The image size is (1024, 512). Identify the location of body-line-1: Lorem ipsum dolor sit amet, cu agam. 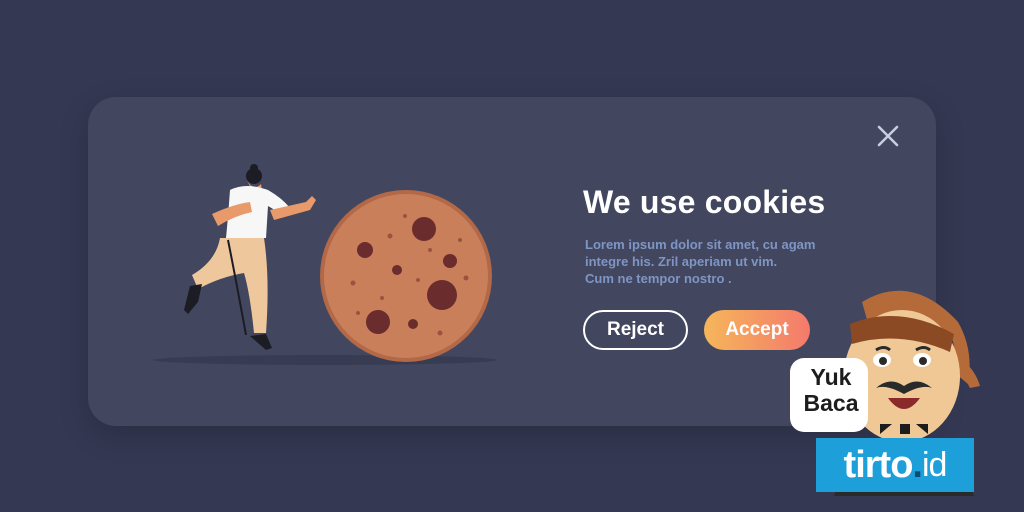
(700, 244).